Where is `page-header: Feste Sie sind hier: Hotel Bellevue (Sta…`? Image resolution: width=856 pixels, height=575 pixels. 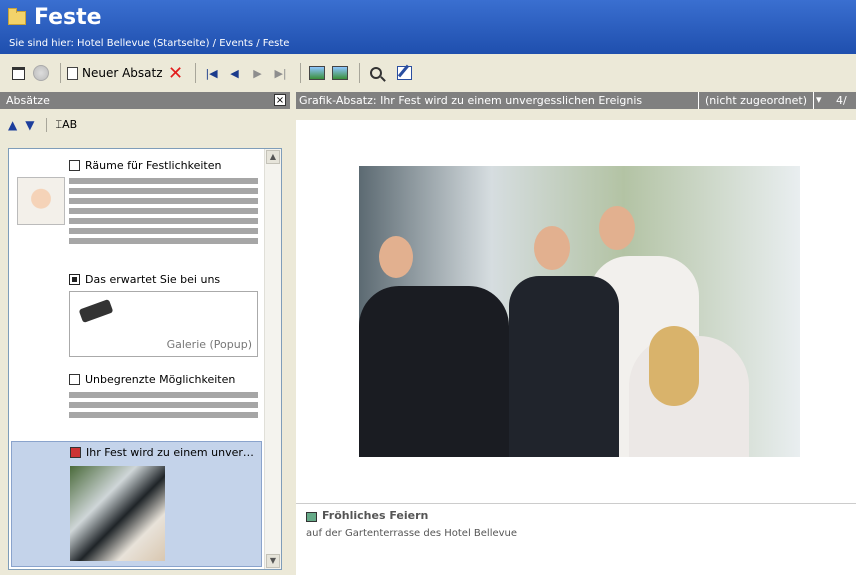
page-header: Feste Sie sind hier: Hotel Bellevue (Sta… is located at coordinates (428, 27).